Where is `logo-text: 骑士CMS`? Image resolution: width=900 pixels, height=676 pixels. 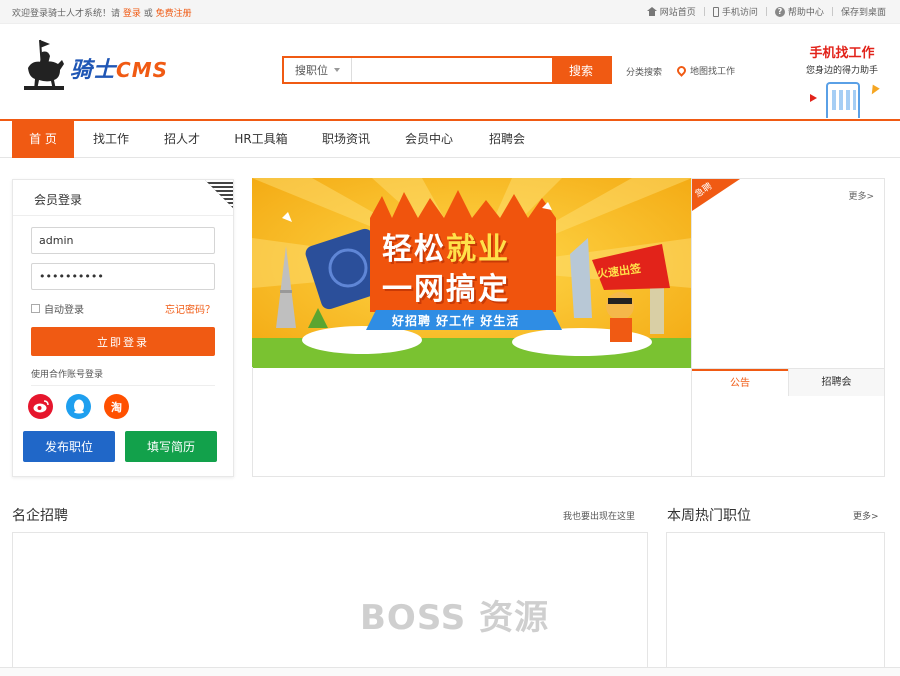 logo-text: 骑士CMS is located at coordinates (119, 68).